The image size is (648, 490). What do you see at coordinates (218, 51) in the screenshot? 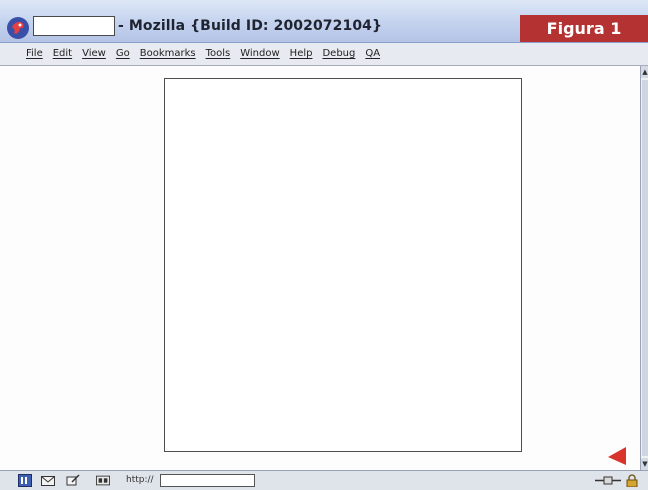
I see `menu-tools: Tools` at bounding box center [218, 51].